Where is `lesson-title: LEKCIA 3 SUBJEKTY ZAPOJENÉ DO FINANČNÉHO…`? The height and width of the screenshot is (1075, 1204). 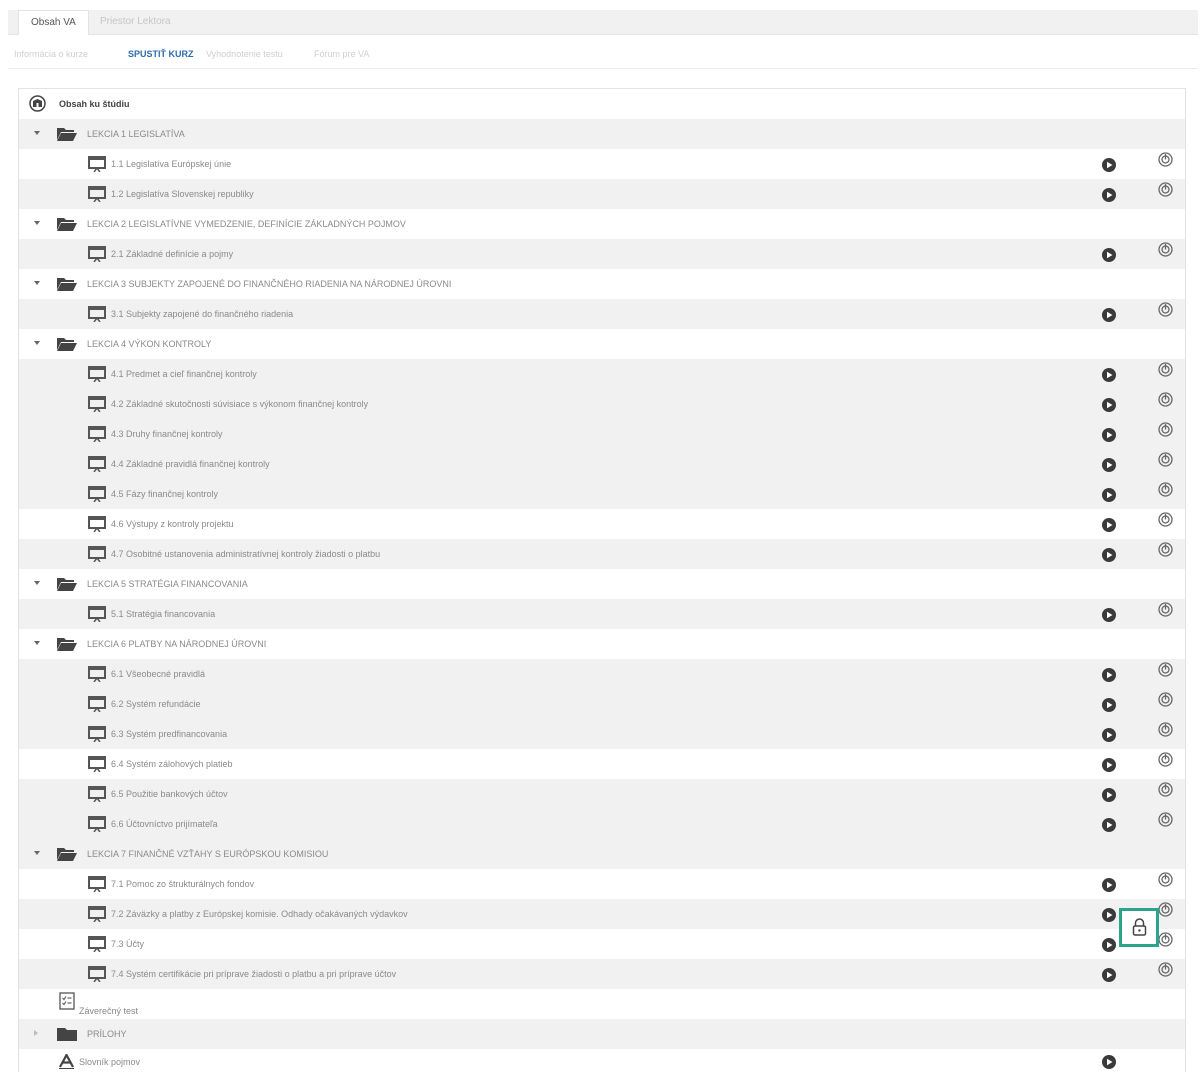 lesson-title: LEKCIA 3 SUBJEKTY ZAPOJENÉ DO FINANČNÉHO… is located at coordinates (269, 284).